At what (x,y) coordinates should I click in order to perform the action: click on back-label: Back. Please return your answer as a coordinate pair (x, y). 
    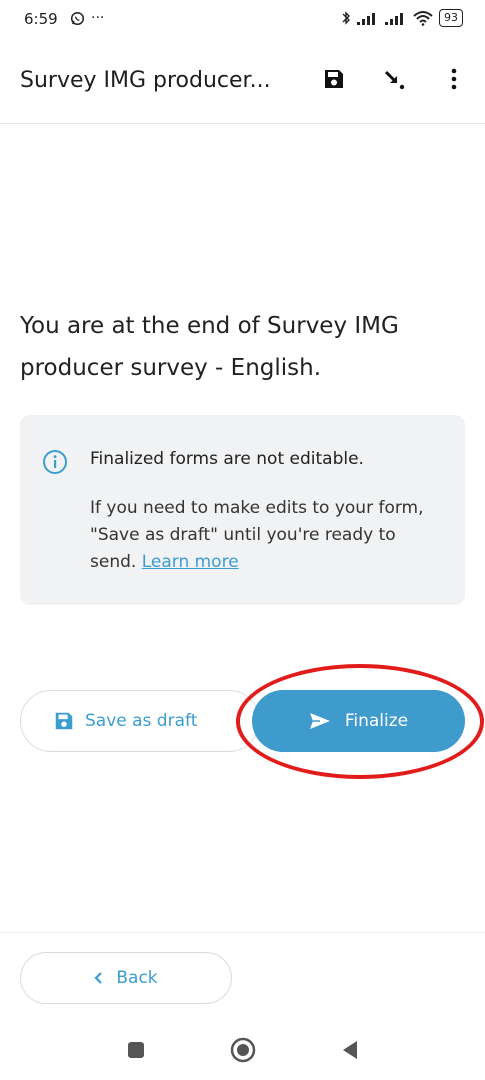
    Looking at the image, I should click on (137, 978).